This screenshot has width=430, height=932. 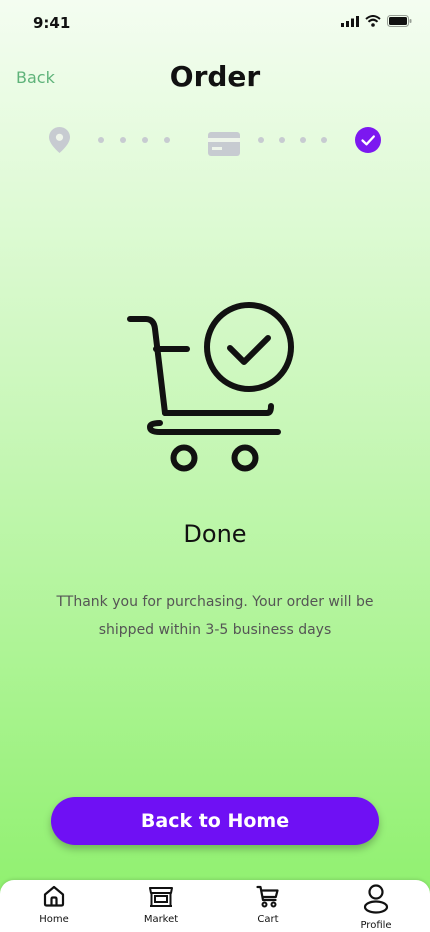 What do you see at coordinates (54, 896) in the screenshot?
I see `home-icon` at bounding box center [54, 896].